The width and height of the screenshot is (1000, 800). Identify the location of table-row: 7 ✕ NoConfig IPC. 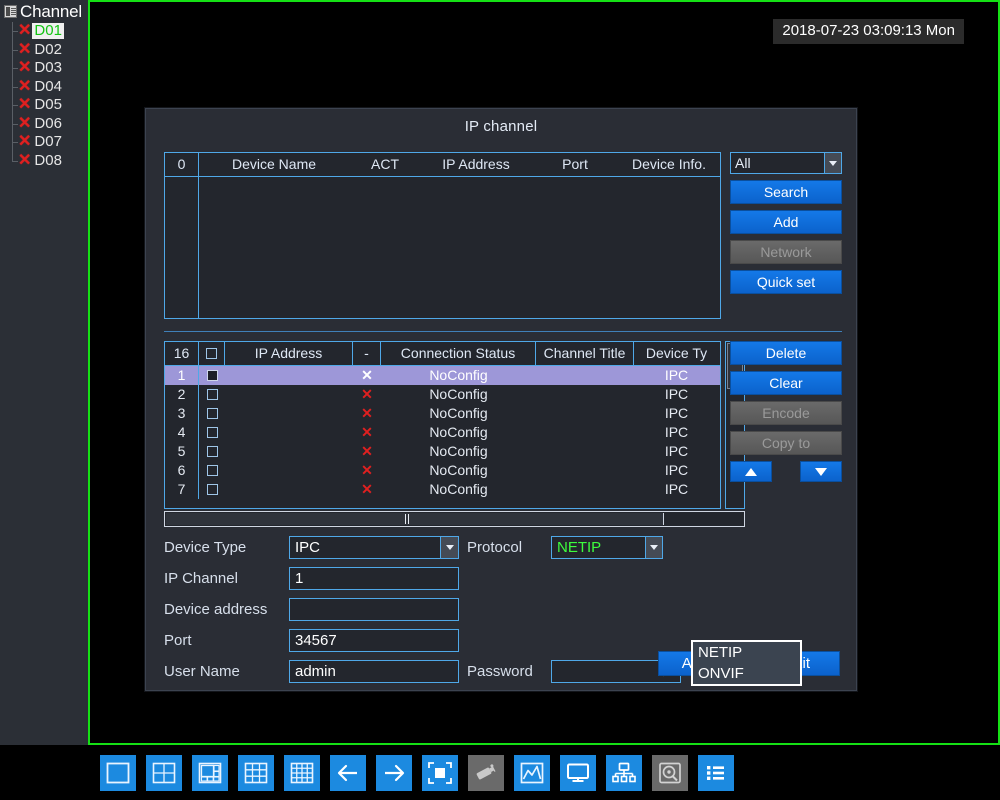
(442, 489).